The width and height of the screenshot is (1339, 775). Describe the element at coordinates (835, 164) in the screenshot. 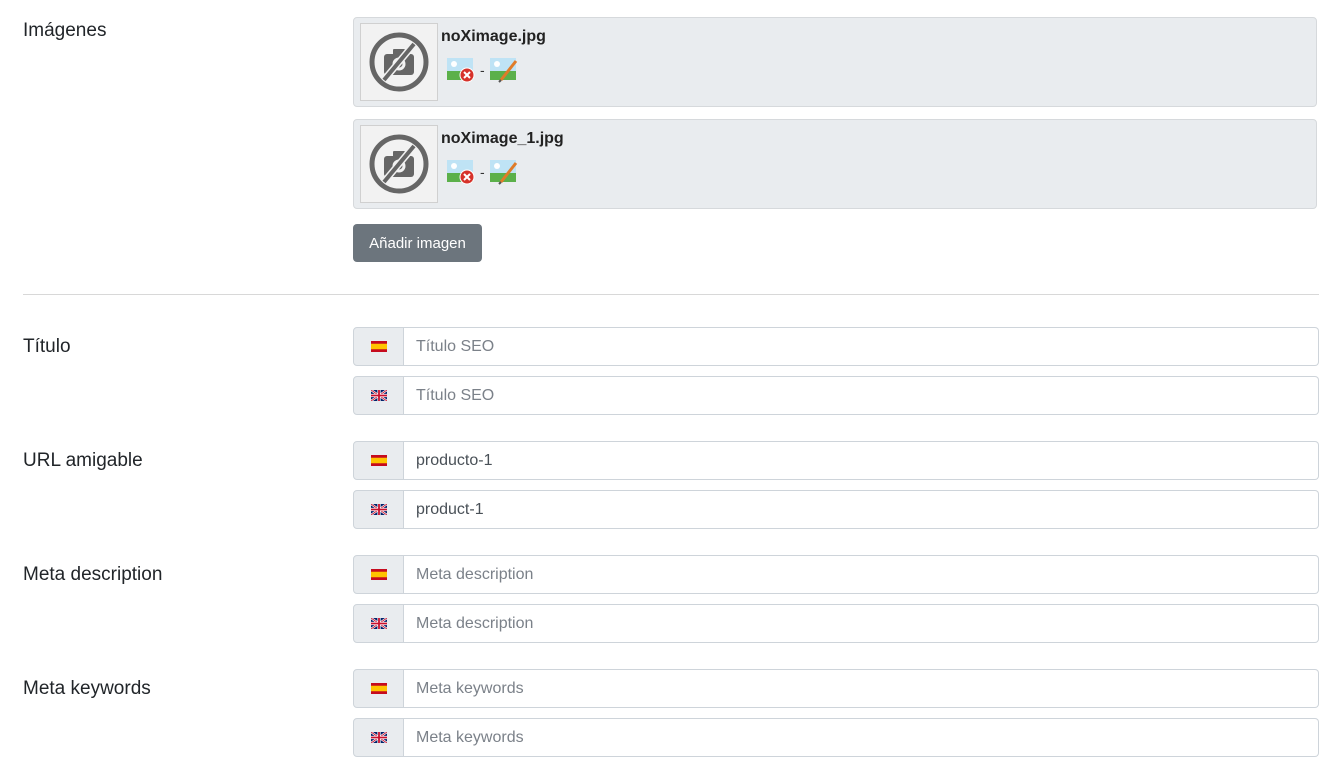

I see `image-item: noXimage_1.jpg -` at that location.